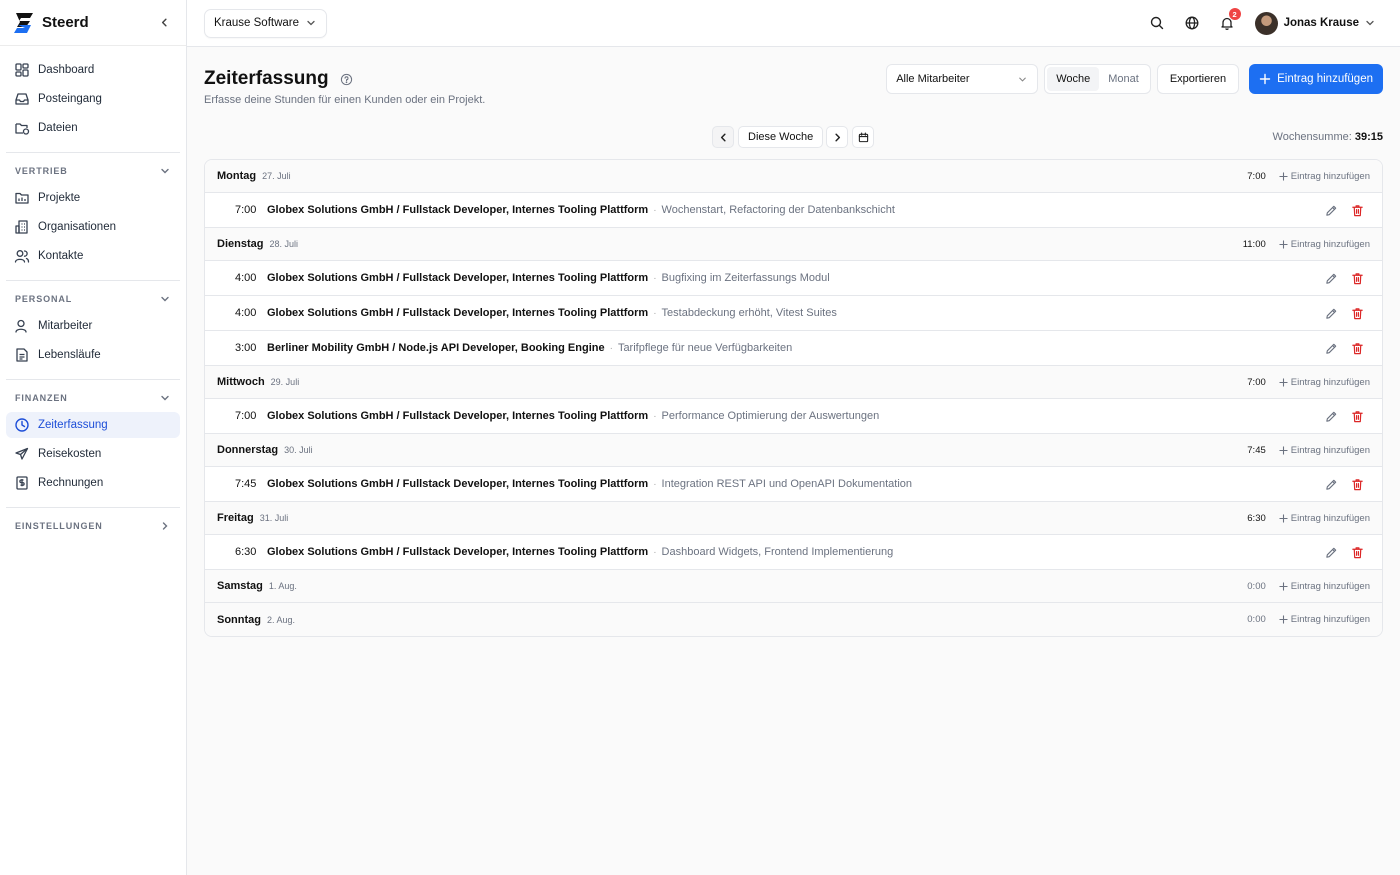  Describe the element at coordinates (346, 79) in the screenshot. I see `help-icon` at that location.